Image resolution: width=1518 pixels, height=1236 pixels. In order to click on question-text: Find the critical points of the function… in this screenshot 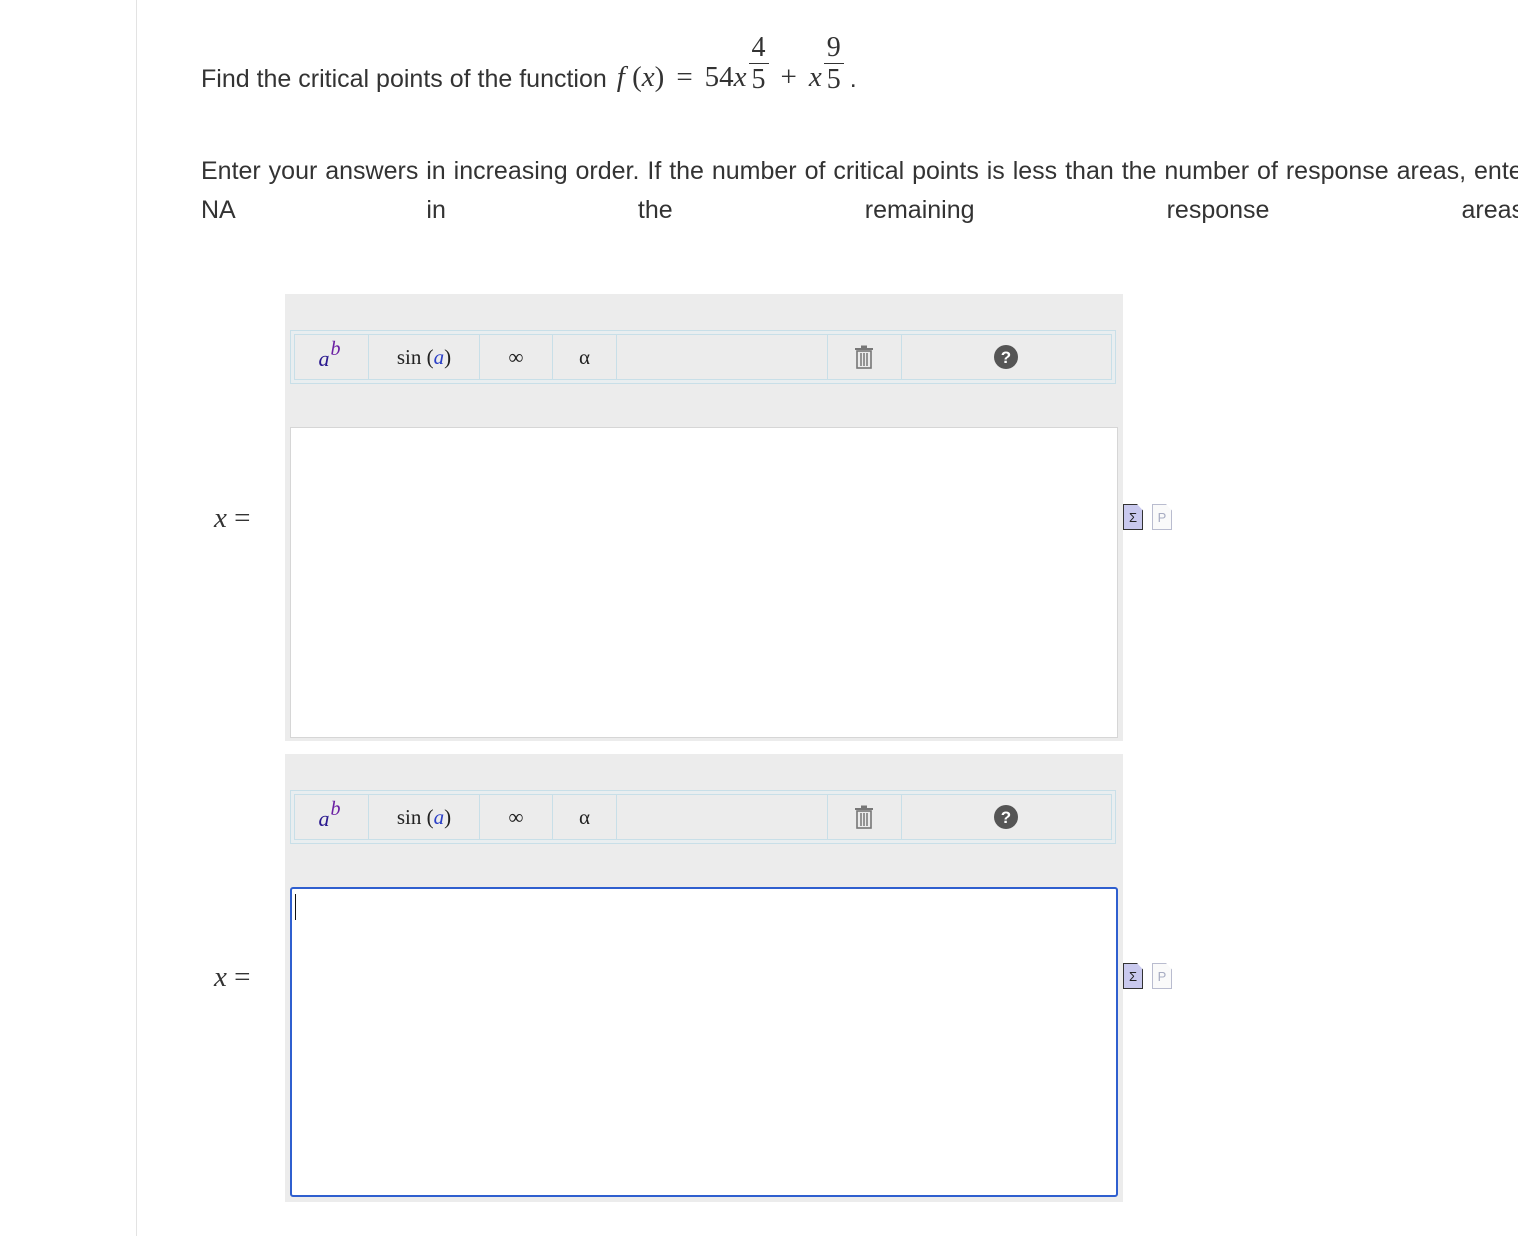, I will do `click(529, 54)`.